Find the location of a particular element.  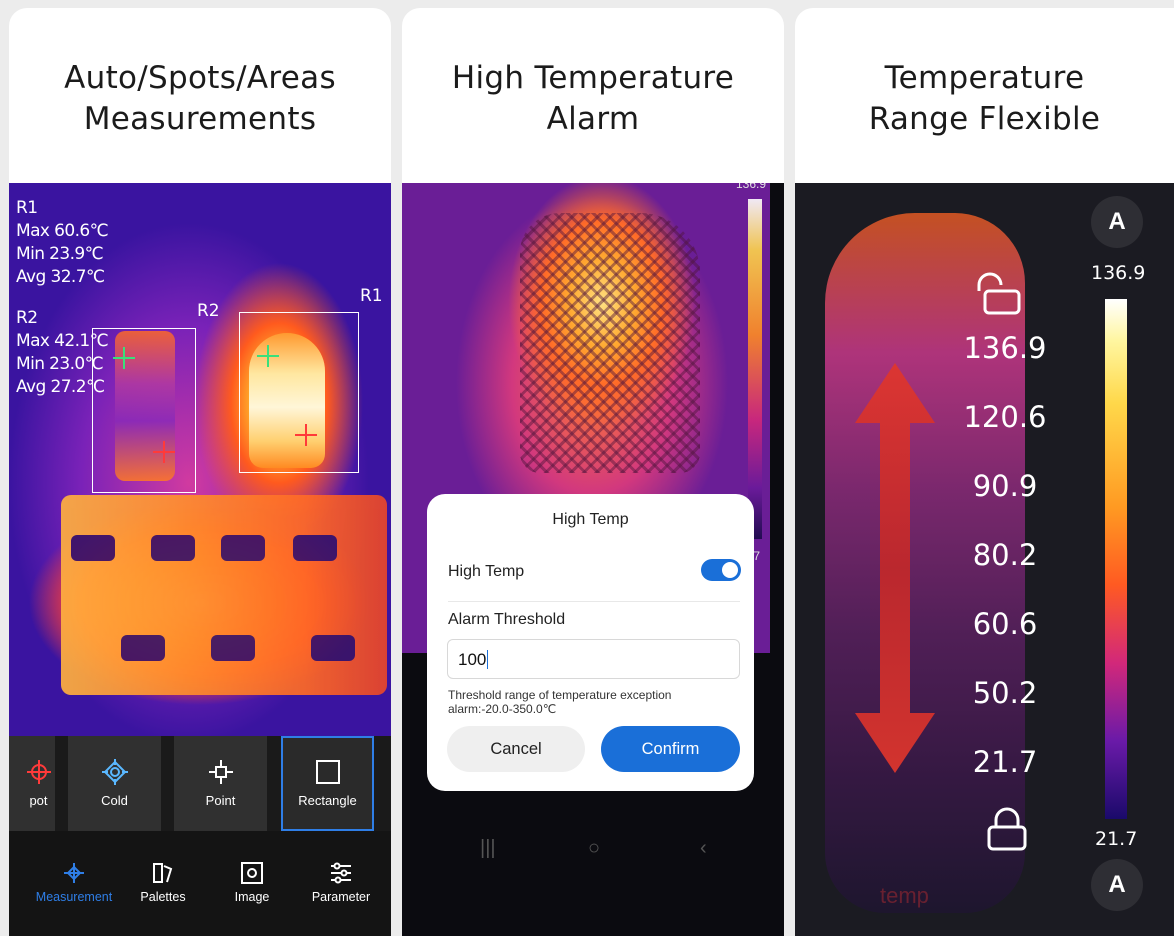

range-value: 50.2 is located at coordinates (1005, 693).